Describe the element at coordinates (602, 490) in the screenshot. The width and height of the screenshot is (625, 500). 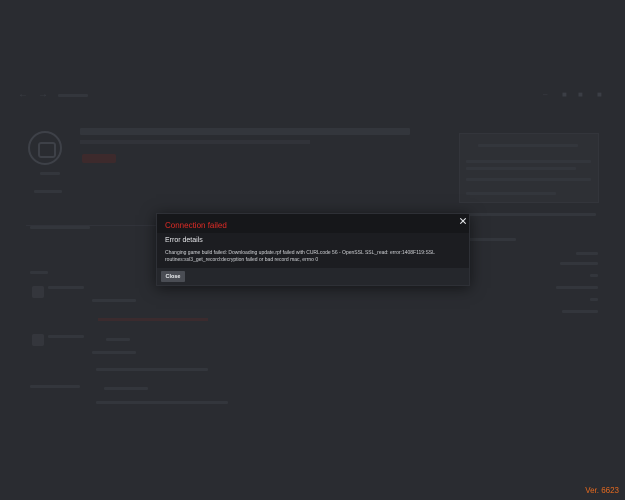
I see `version-label: Ver. 6623` at that location.